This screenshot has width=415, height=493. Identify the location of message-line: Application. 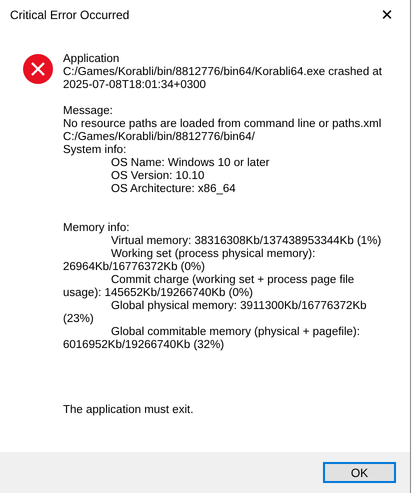
(91, 59).